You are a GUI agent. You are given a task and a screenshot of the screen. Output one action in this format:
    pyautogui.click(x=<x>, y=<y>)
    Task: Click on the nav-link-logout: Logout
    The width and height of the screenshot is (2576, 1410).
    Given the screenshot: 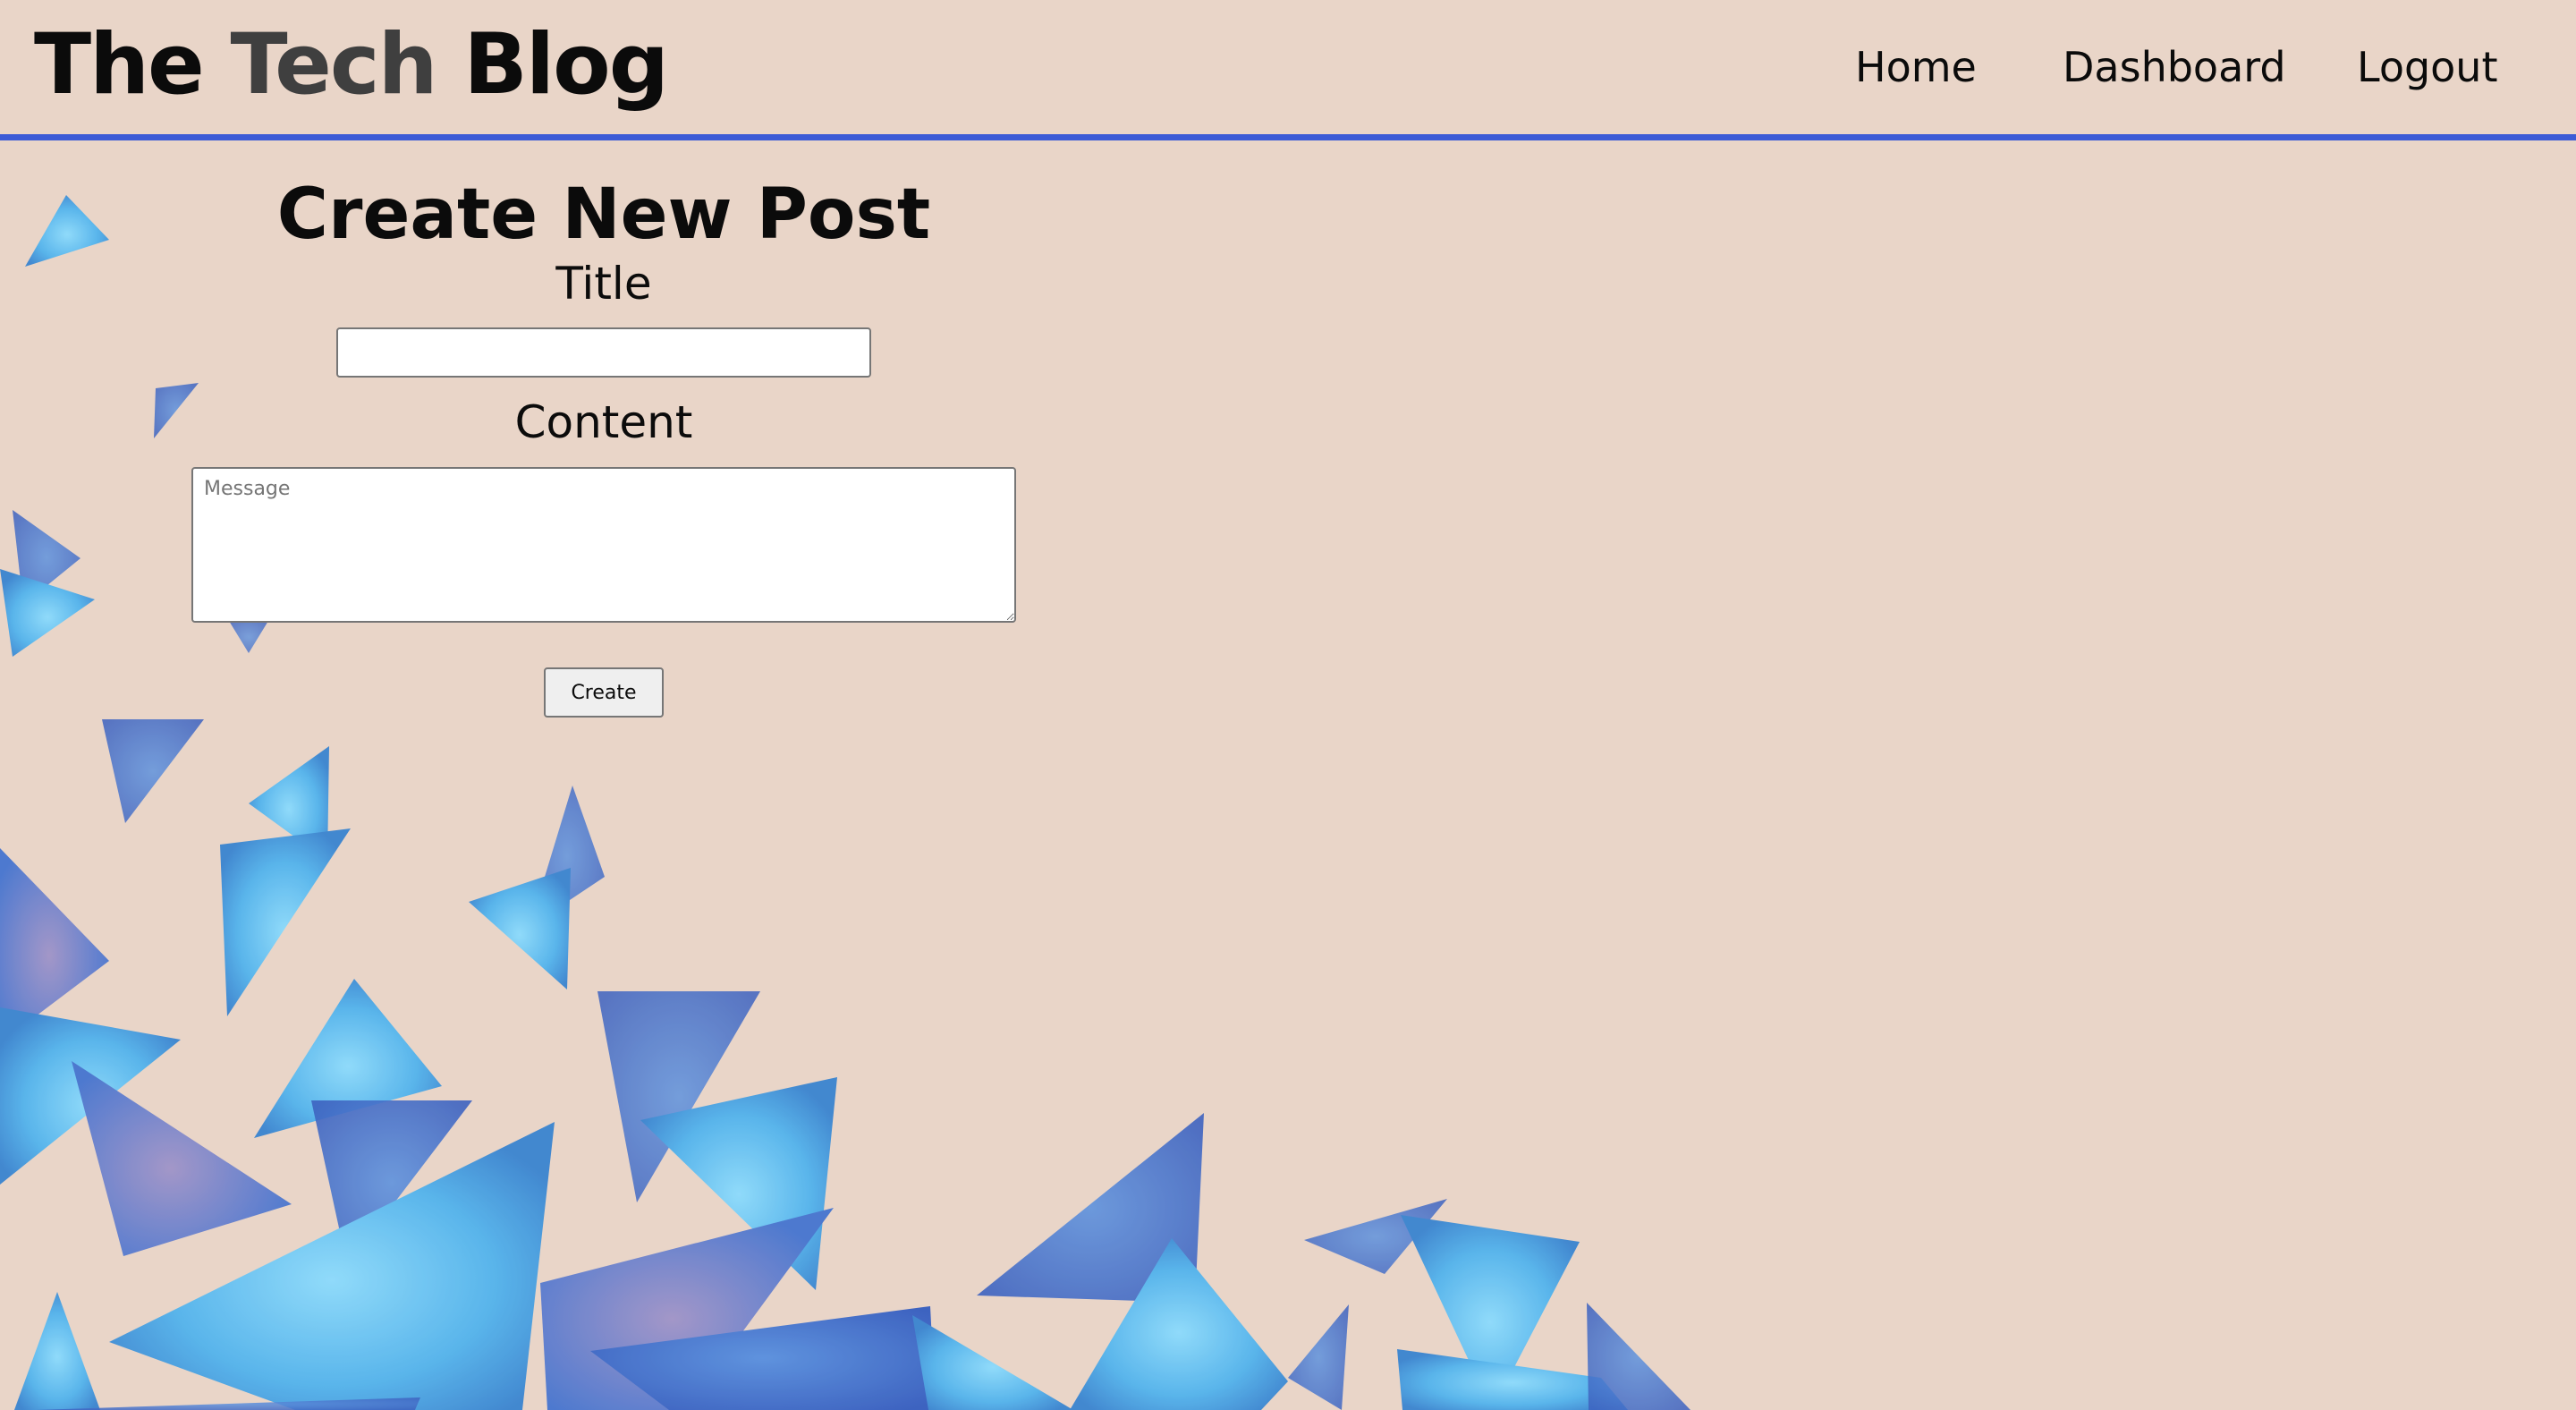 What is the action you would take?
    pyautogui.click(x=2427, y=67)
    